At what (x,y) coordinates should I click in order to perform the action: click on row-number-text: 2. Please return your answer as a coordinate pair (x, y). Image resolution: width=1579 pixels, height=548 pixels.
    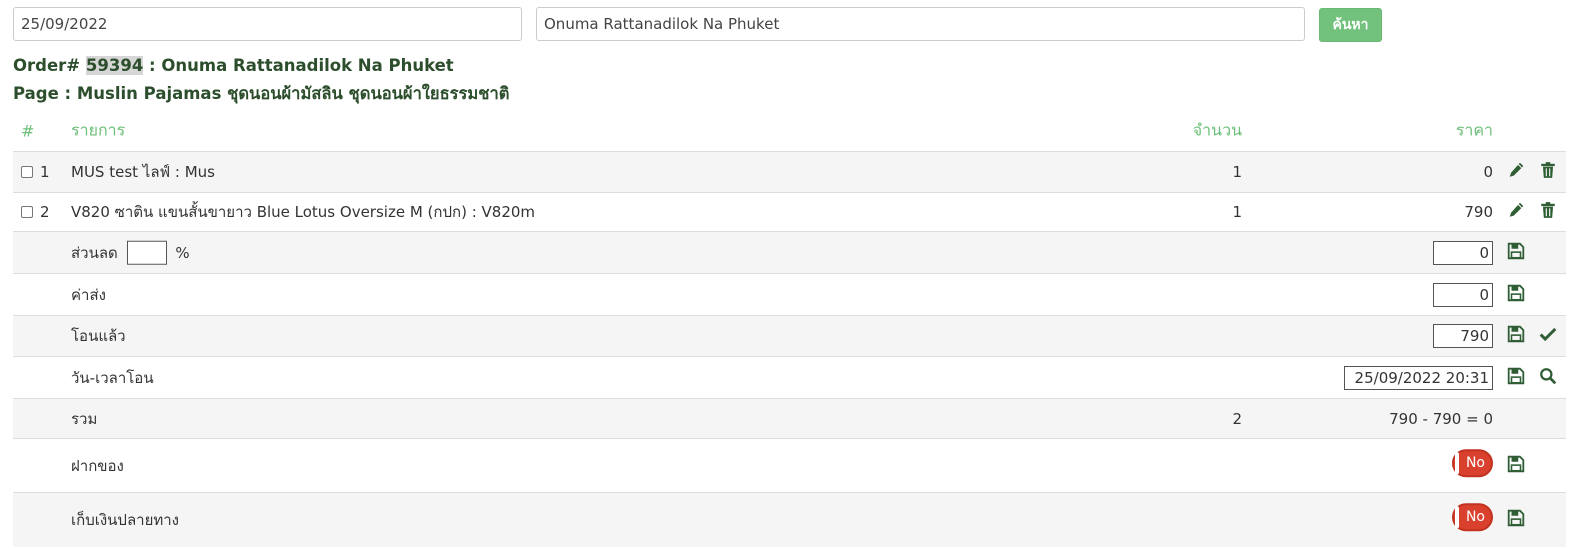
    Looking at the image, I should click on (45, 212).